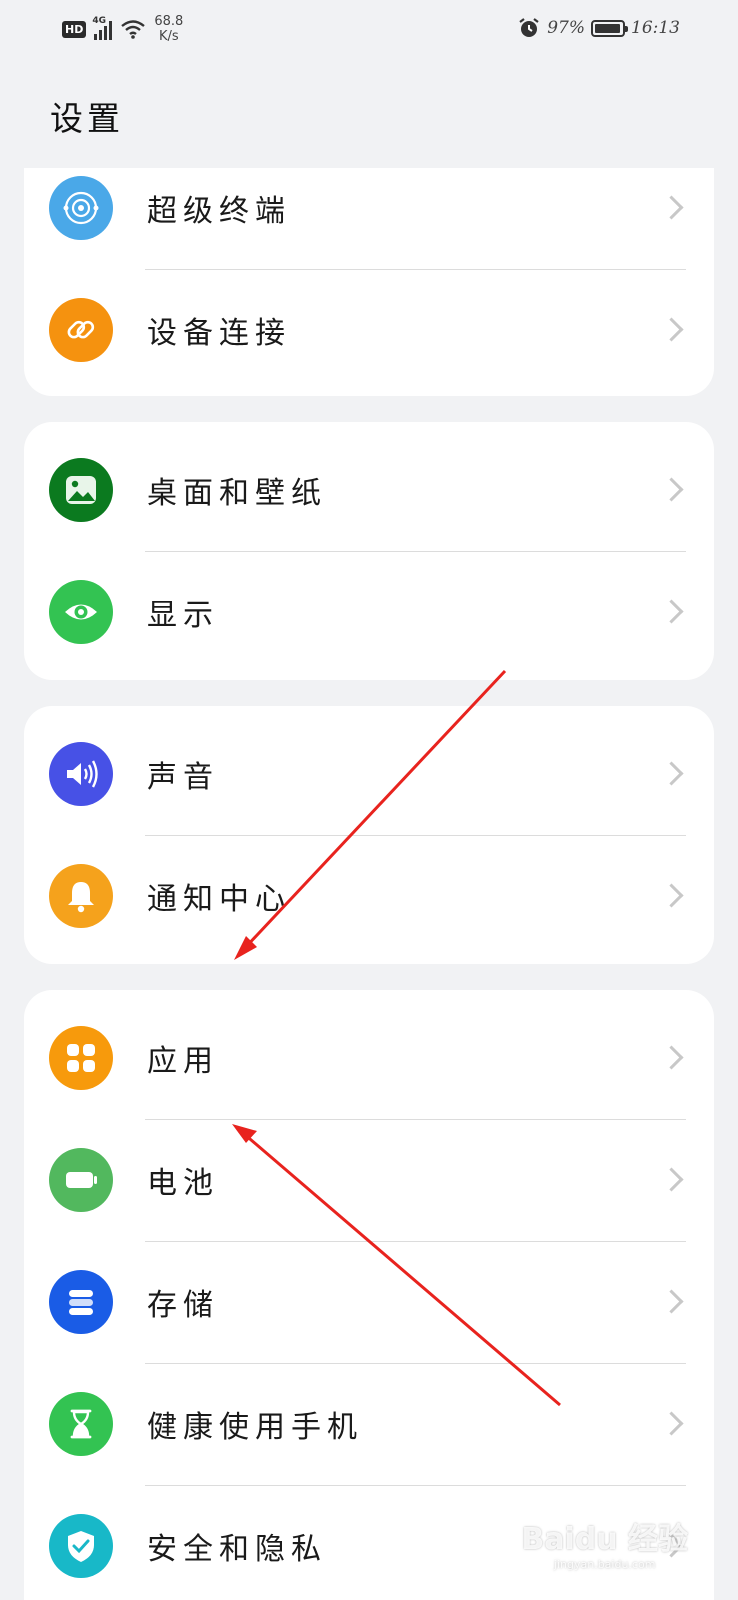 The image size is (738, 1600). What do you see at coordinates (604, 1539) in the screenshot?
I see `watermark-text: Baidu 经验` at bounding box center [604, 1539].